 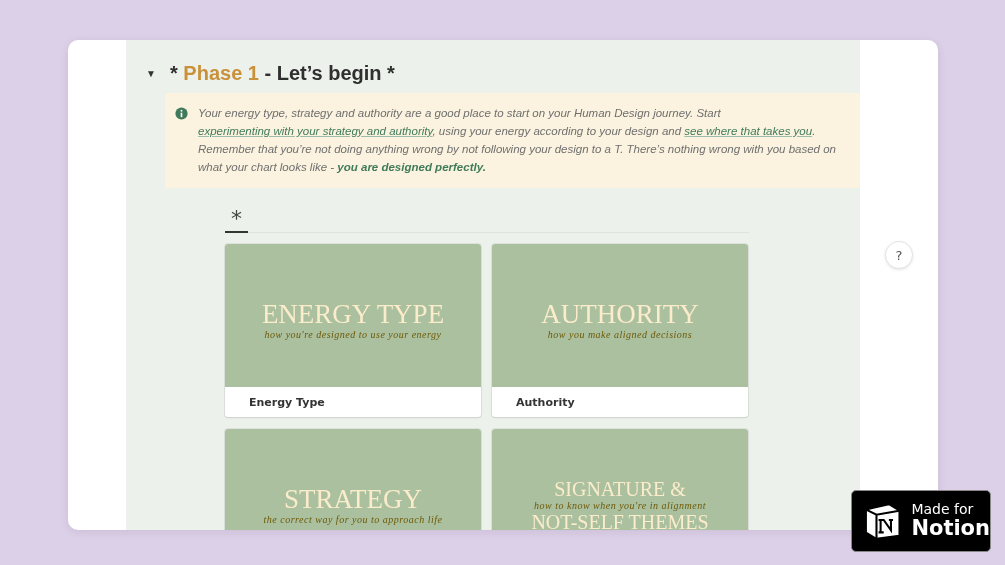 I want to click on cover-title: SIGNATURE &, so click(x=620, y=489).